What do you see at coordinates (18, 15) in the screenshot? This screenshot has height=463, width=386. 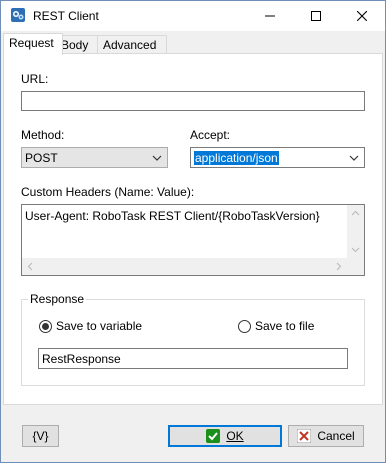 I see `rest-client-icon` at bounding box center [18, 15].